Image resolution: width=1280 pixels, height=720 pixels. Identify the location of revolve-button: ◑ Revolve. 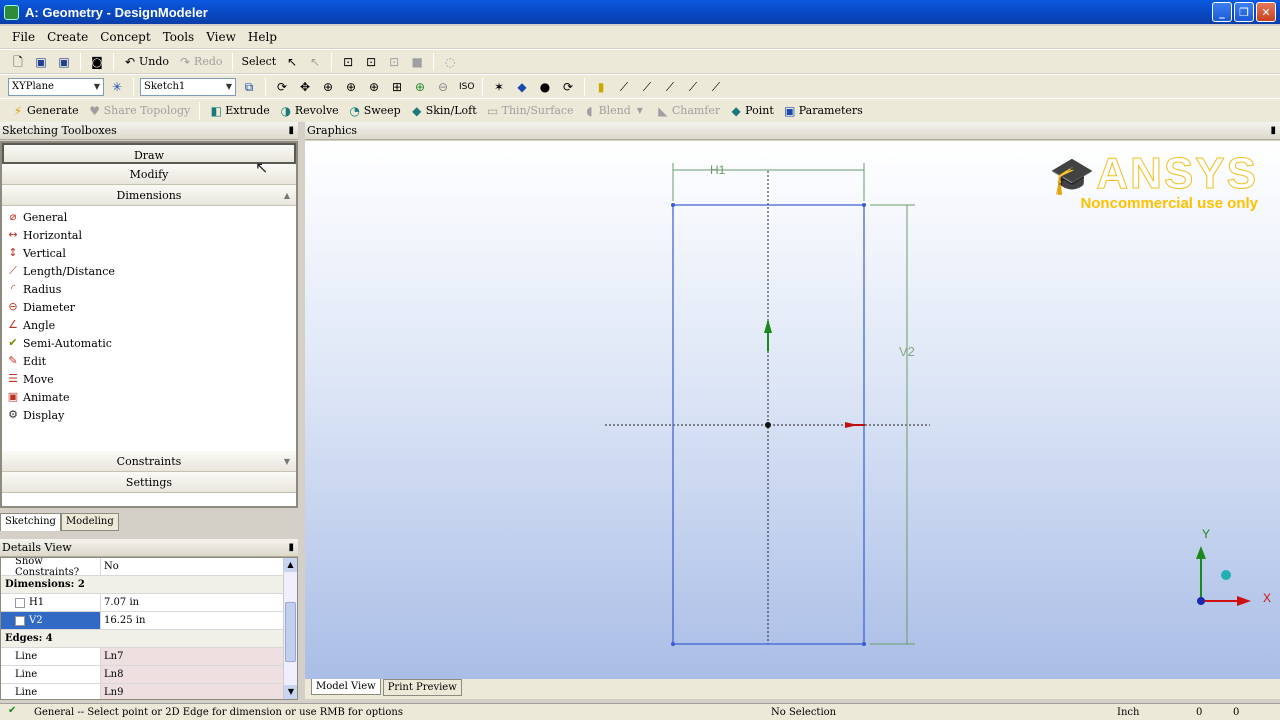
(309, 111).